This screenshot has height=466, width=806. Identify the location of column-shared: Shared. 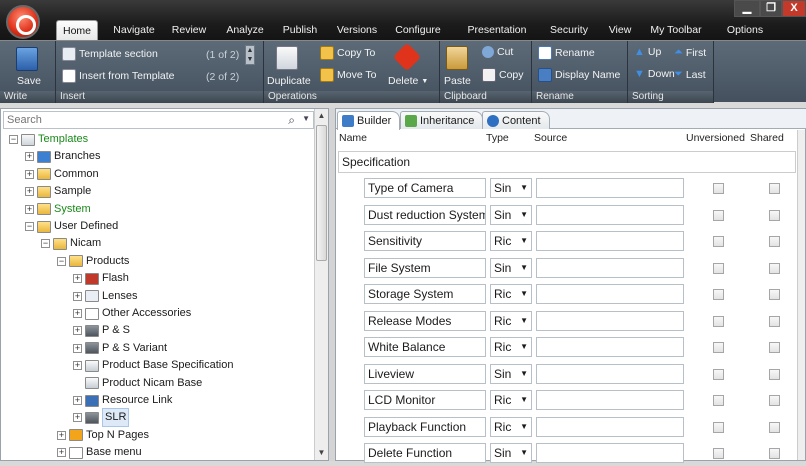
(767, 138).